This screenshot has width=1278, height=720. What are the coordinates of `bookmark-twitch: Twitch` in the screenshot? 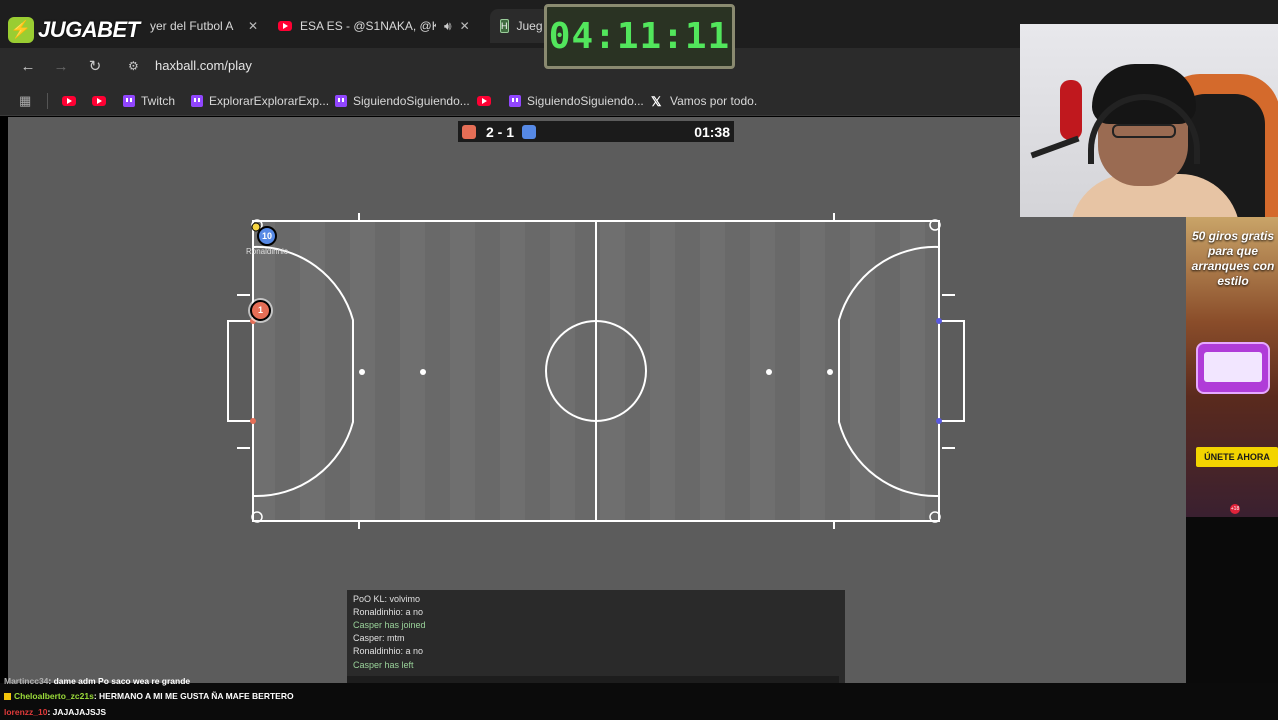 It's located at (149, 101).